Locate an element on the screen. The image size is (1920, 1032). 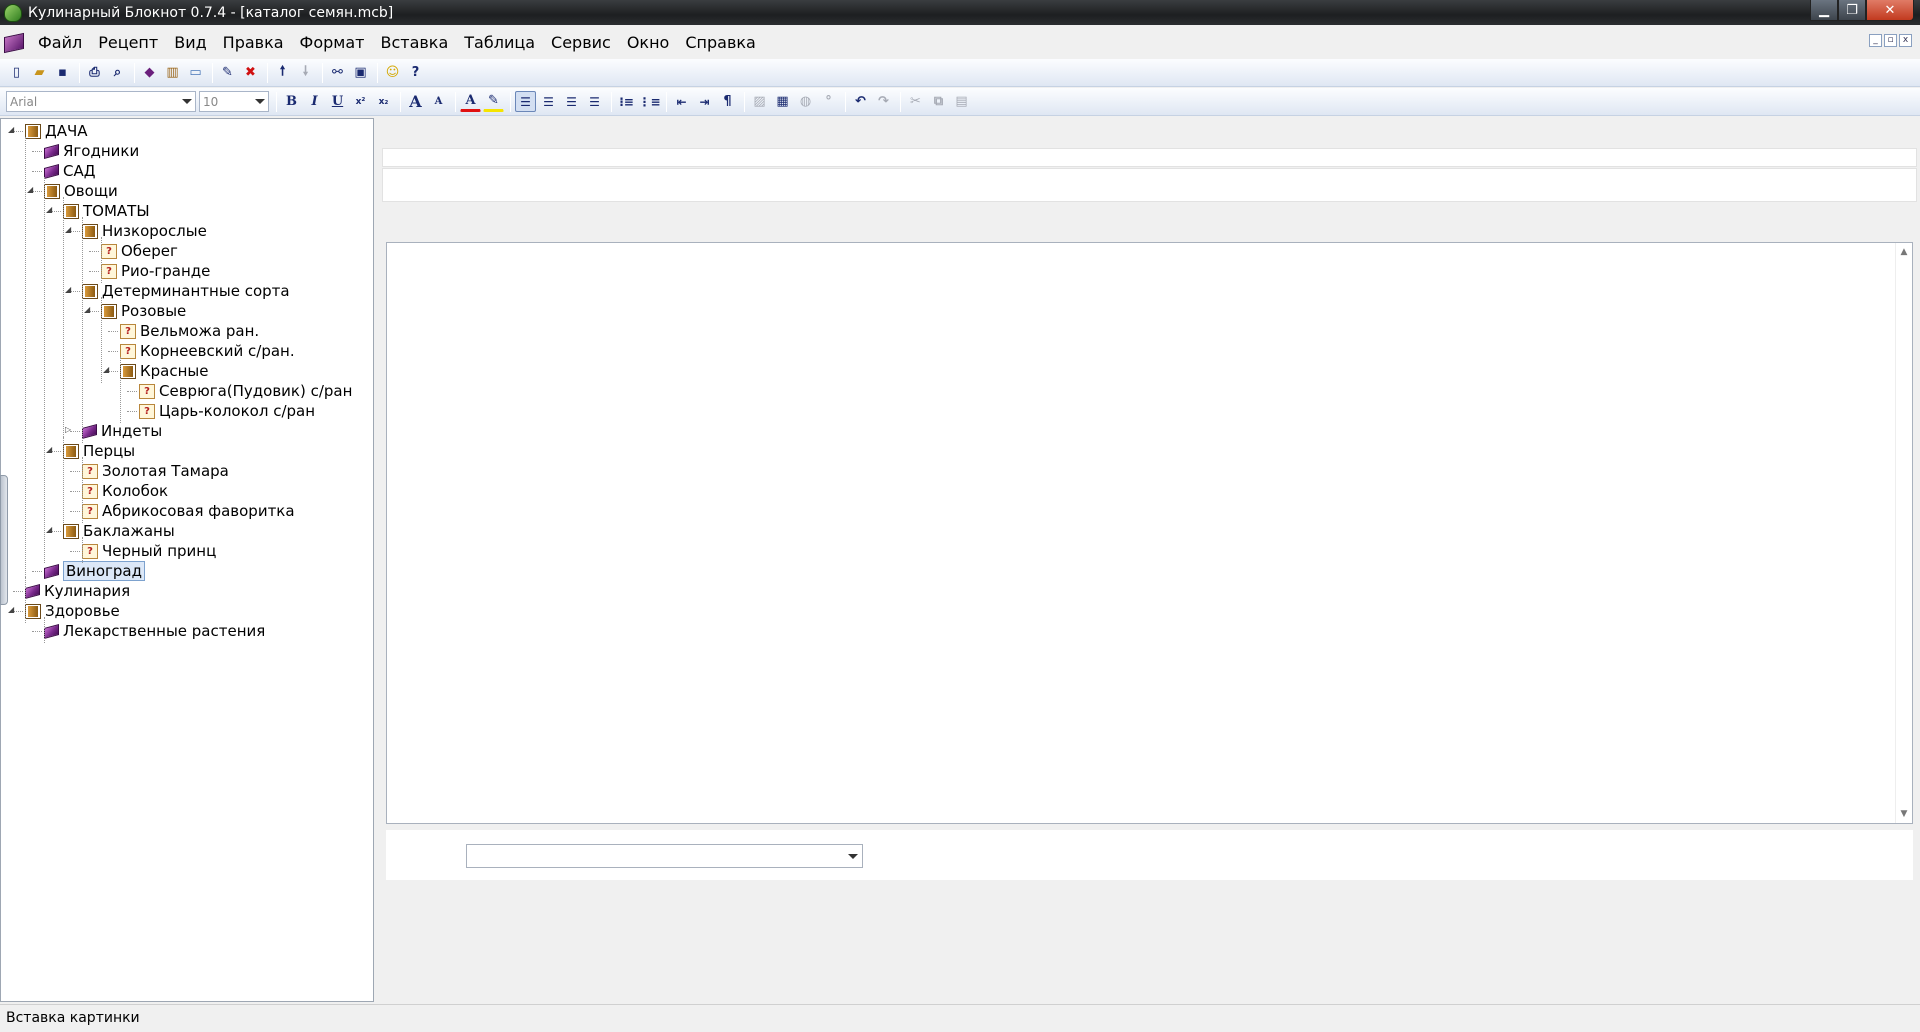
menu-help: Справка is located at coordinates (720, 43).